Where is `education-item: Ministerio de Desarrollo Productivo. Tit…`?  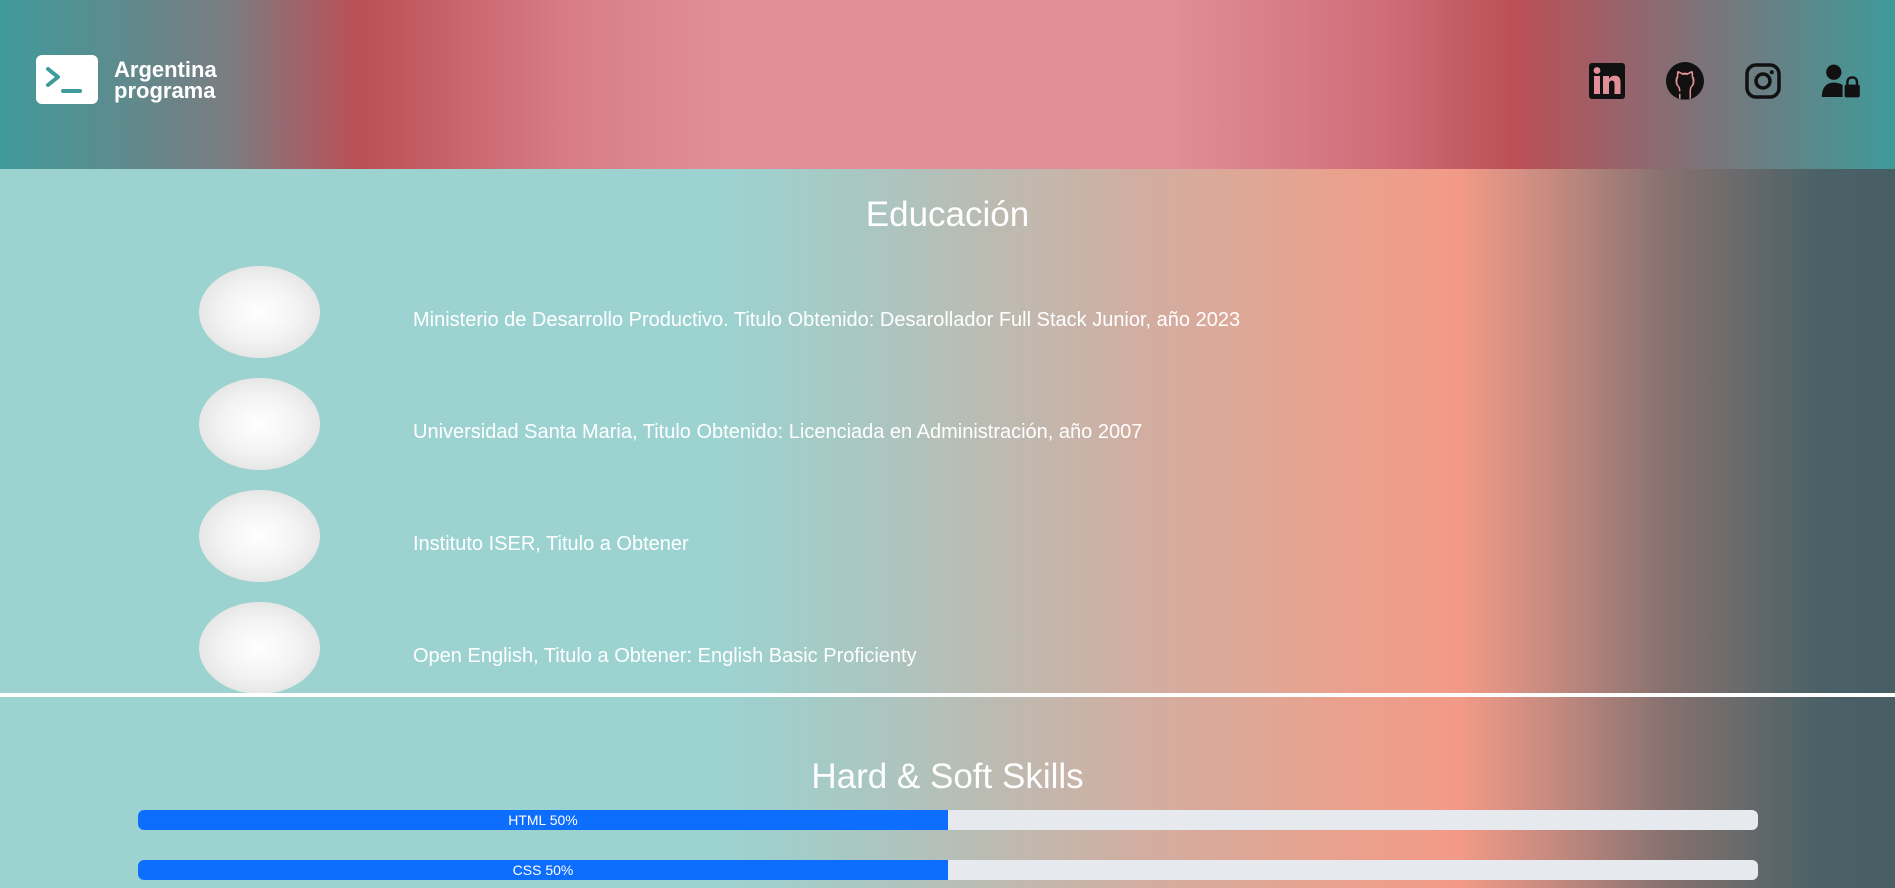
education-item: Ministerio de Desarrollo Productivo. Tit… is located at coordinates (899, 312).